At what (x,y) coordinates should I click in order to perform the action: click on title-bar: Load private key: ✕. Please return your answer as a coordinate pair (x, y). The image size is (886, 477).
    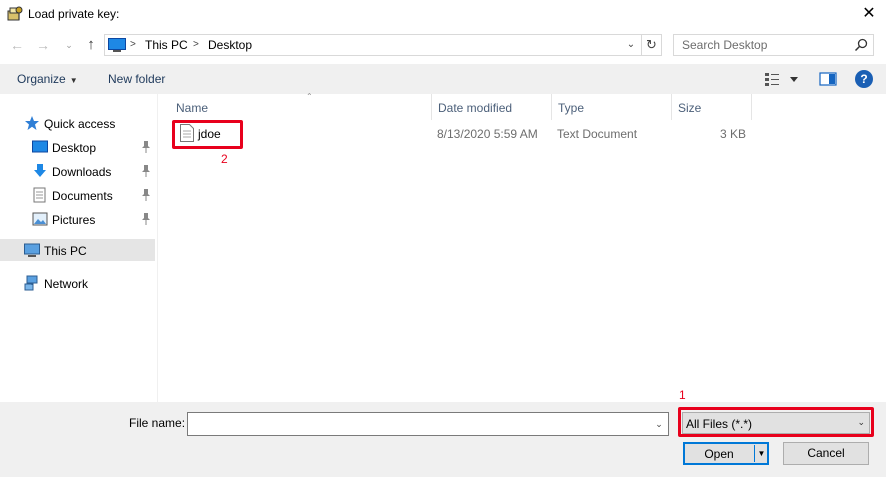
    Looking at the image, I should click on (443, 15).